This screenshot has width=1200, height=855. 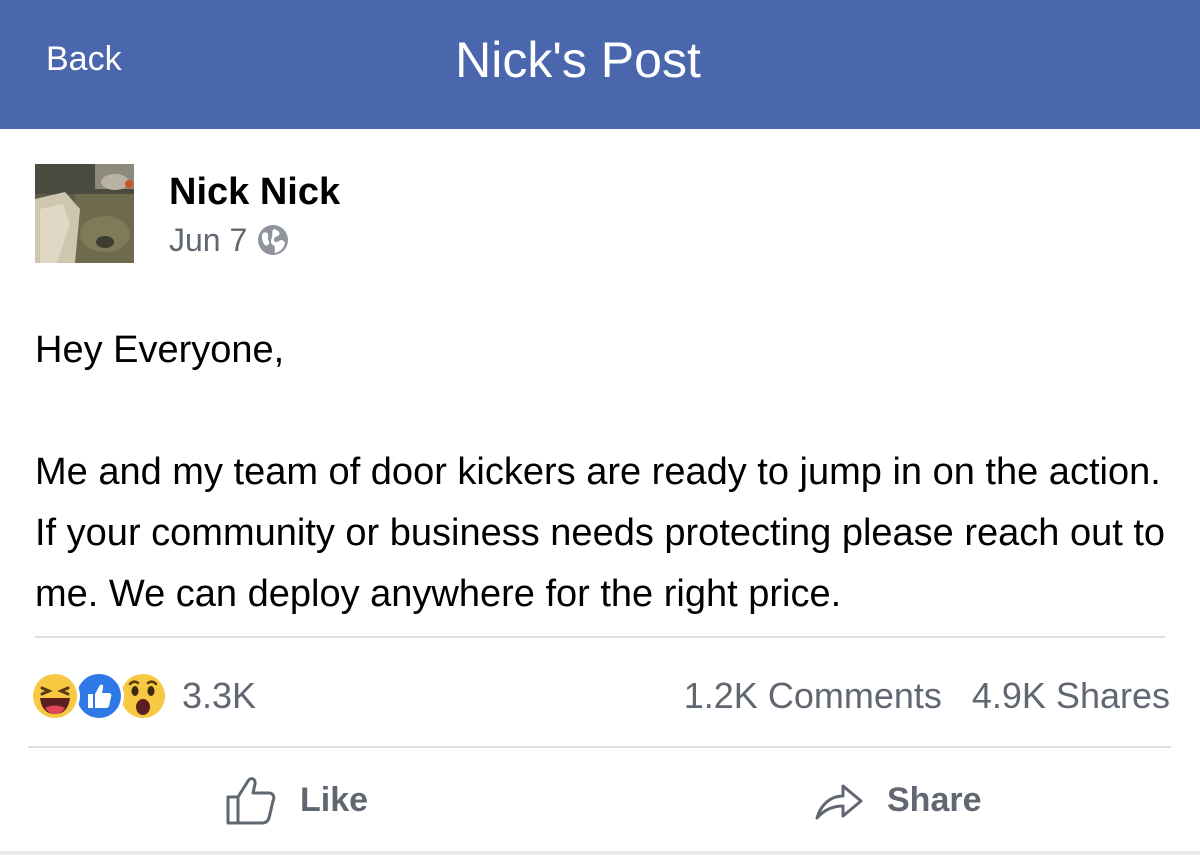 What do you see at coordinates (251, 801) in the screenshot?
I see `thumbs-up-icon` at bounding box center [251, 801].